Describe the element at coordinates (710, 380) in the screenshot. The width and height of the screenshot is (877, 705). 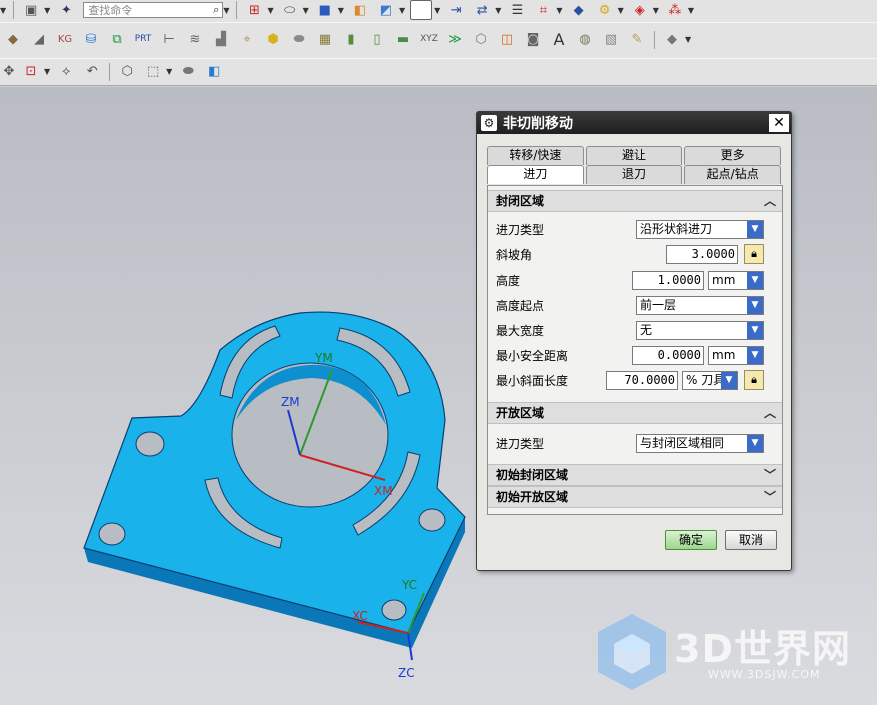
I see `min-ramp-length-unit-select: % 刀具 ▼` at that location.